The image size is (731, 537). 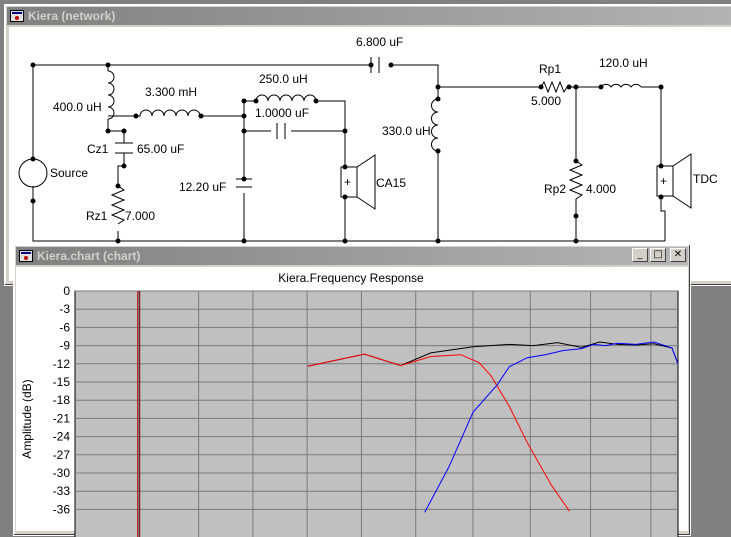 I want to click on y-tick-label: -15, so click(x=62, y=382).